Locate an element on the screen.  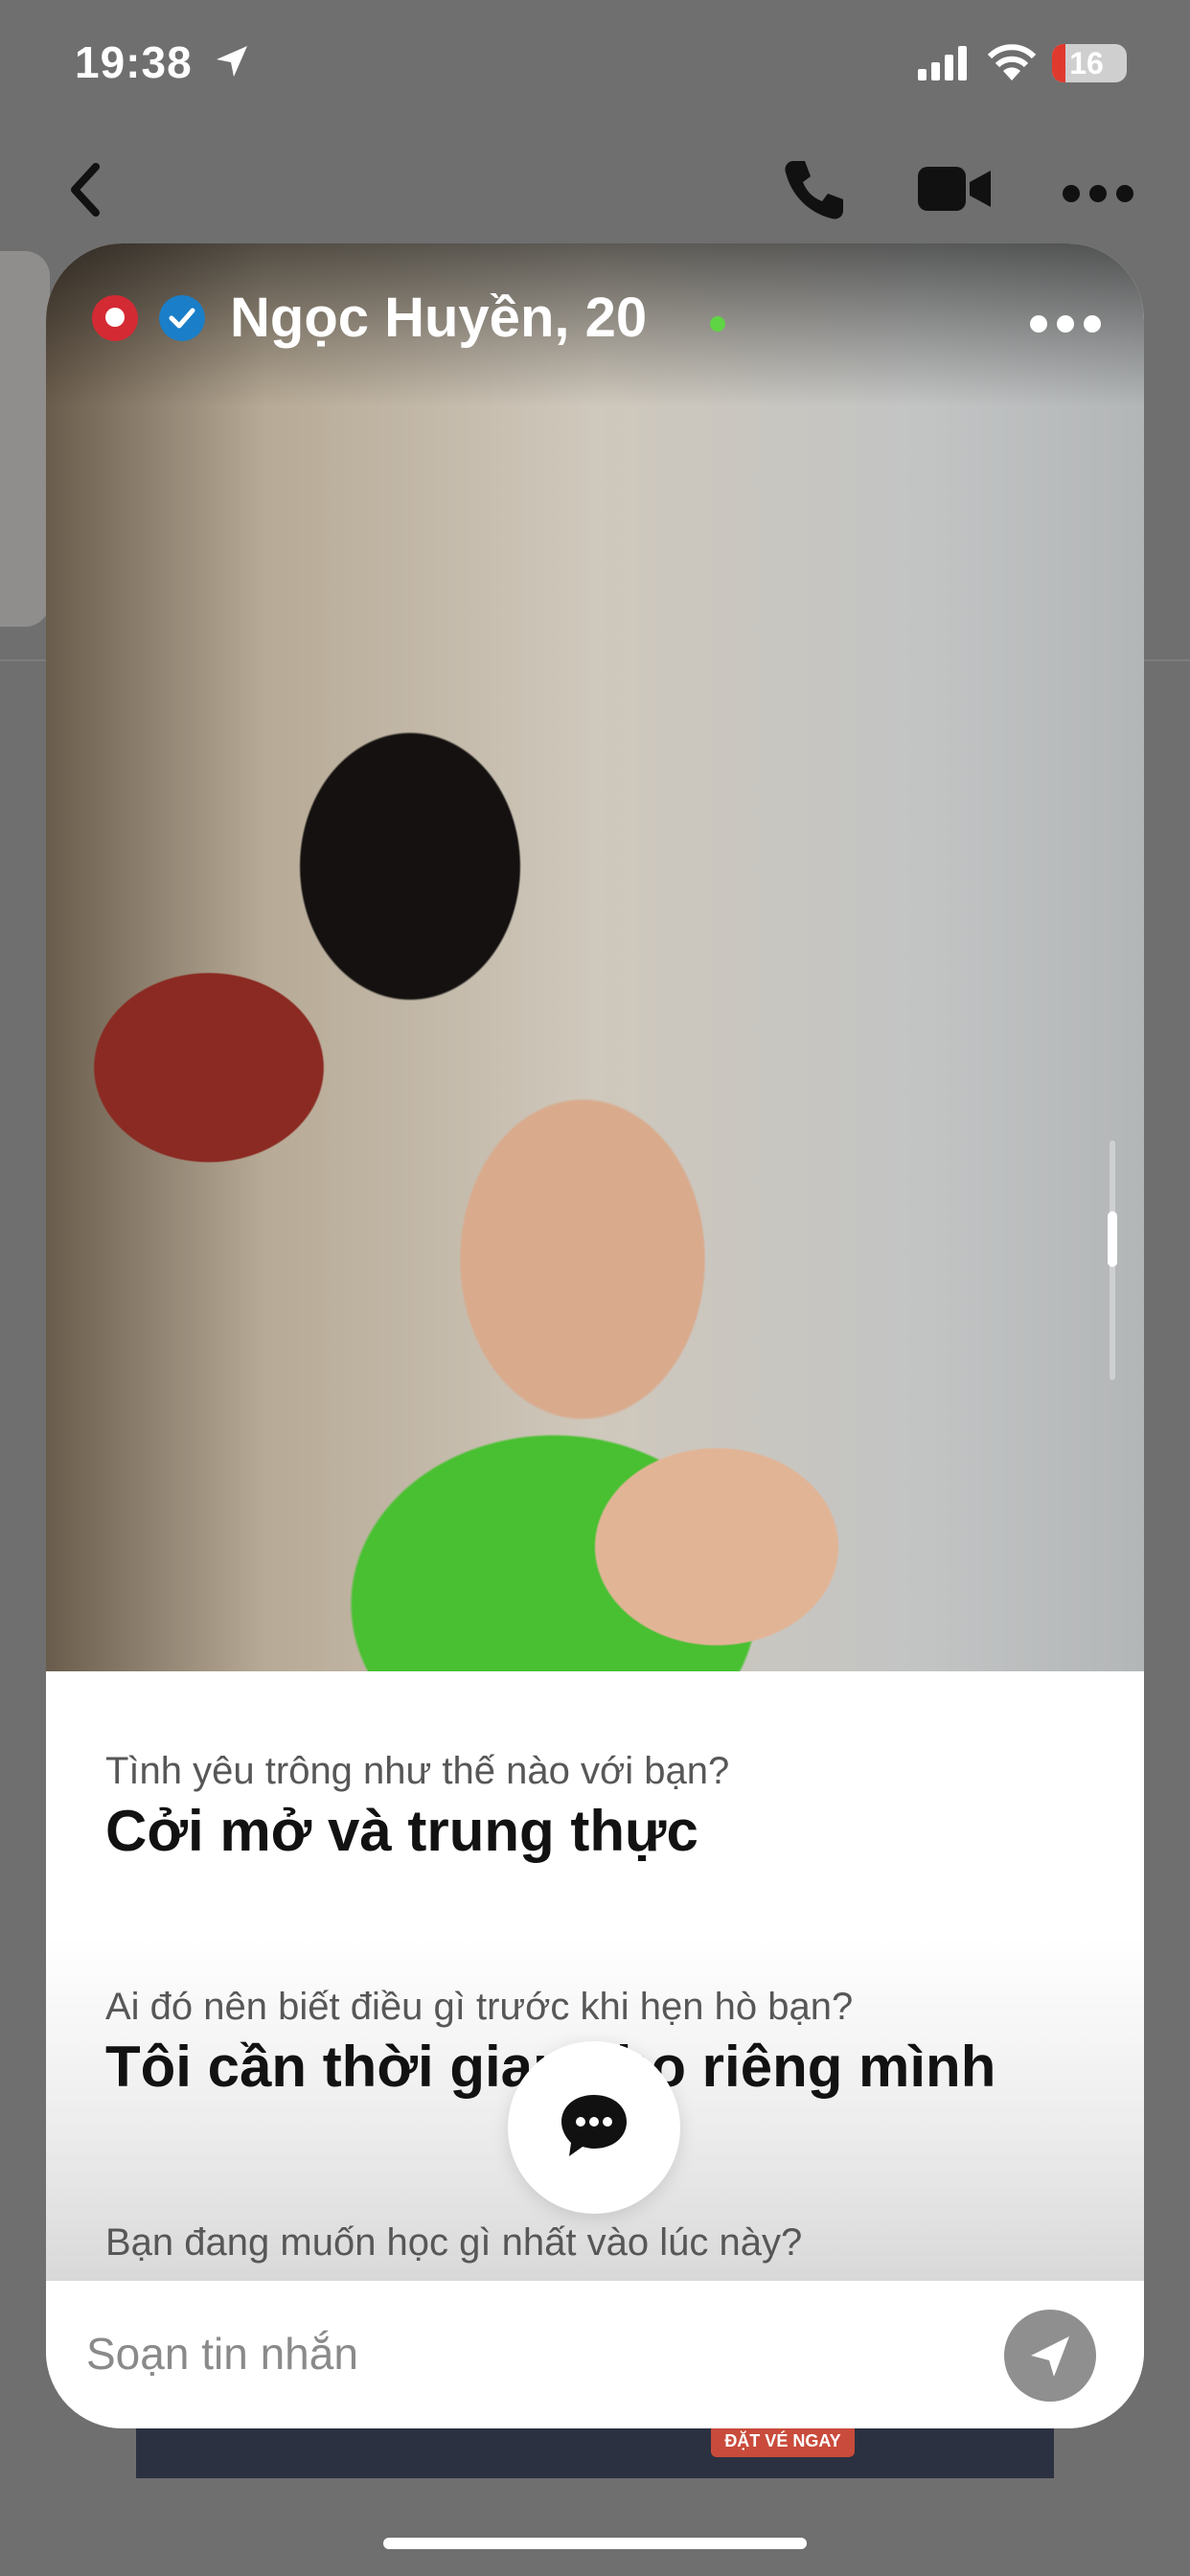
home-indicator is located at coordinates (595, 2543).